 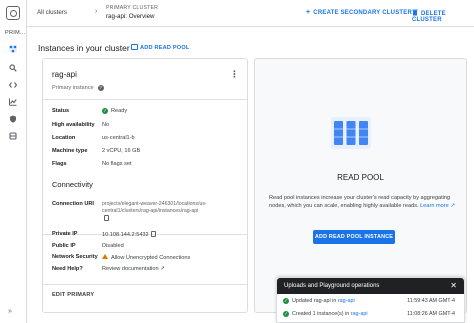 What do you see at coordinates (354, 237) in the screenshot?
I see `add-read-pool-instance-button: ADD READ POOL INSTANCE` at bounding box center [354, 237].